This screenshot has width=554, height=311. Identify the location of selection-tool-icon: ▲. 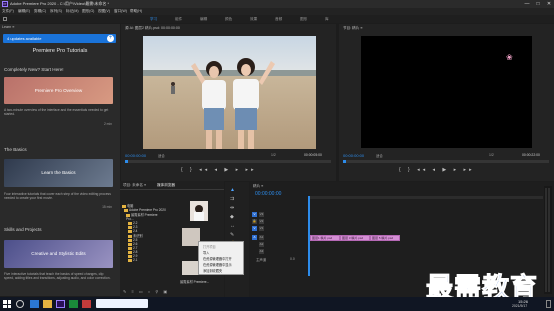
(232, 190).